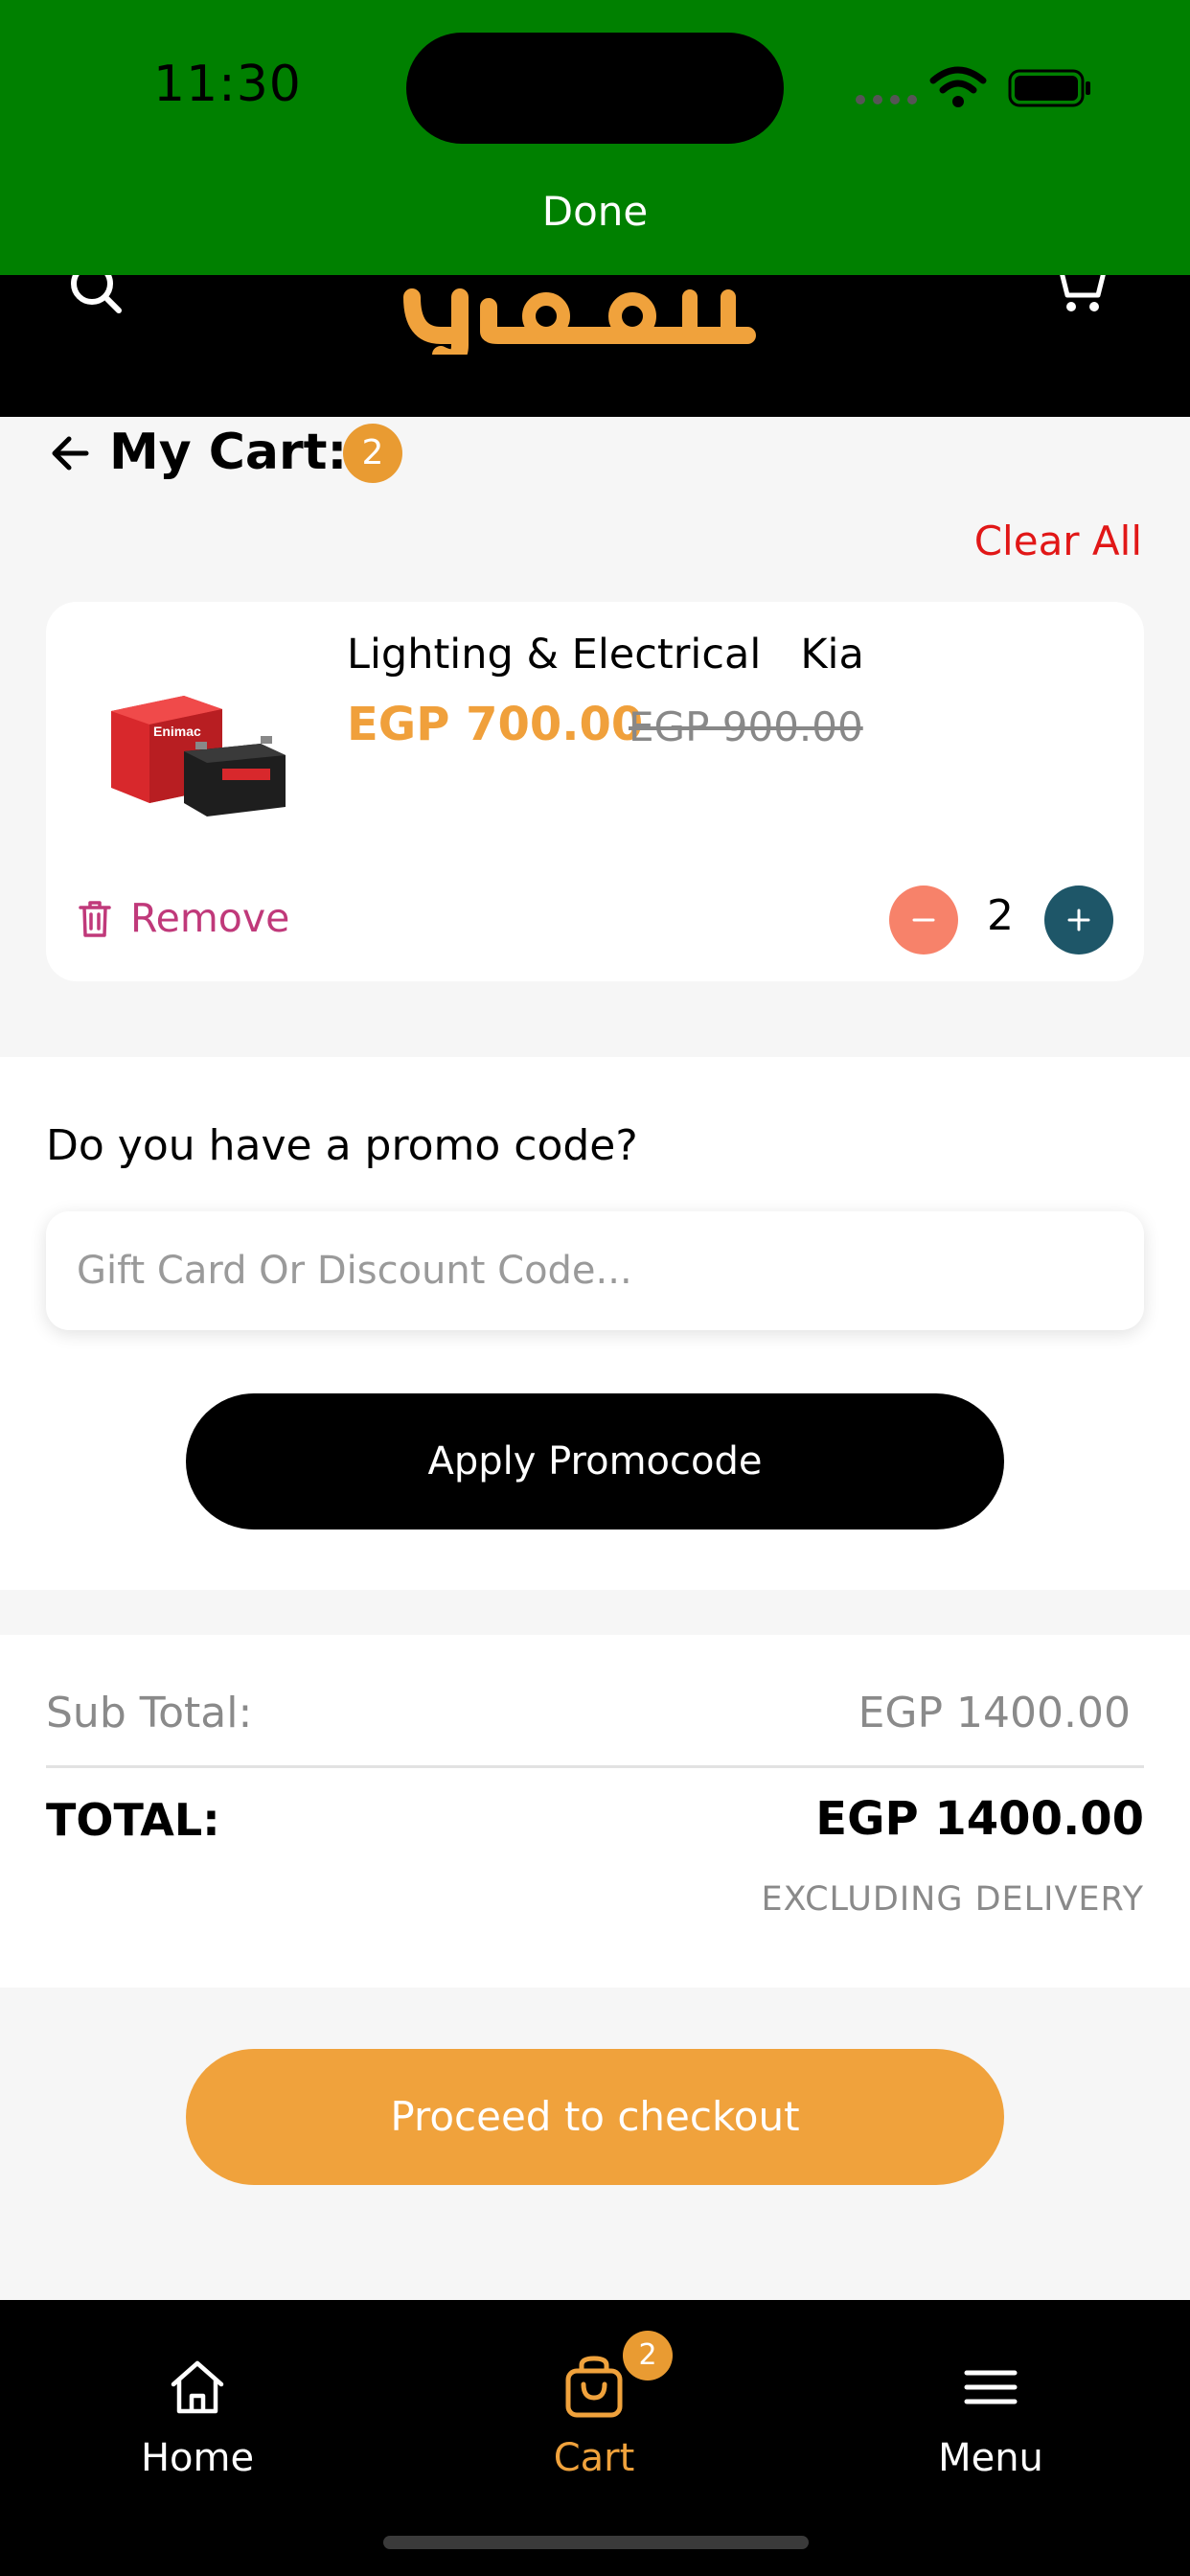  What do you see at coordinates (210, 918) in the screenshot?
I see `remove-button: Remove` at bounding box center [210, 918].